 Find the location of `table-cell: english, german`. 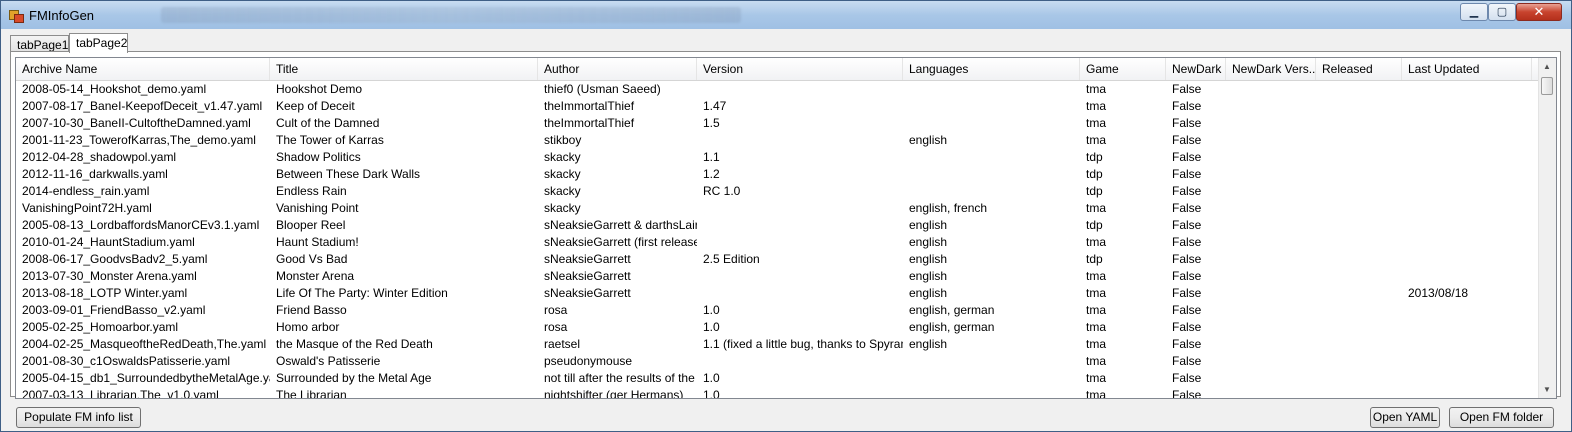

table-cell: english, german is located at coordinates (952, 327).